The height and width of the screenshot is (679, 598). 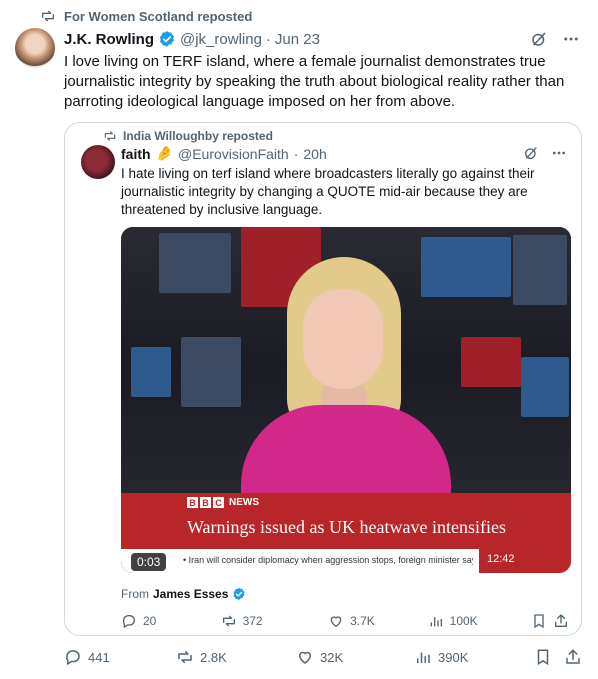 I want to click on tweet-header: J.K. Rowling @jk_rowling · Jun 23, so click(x=192, y=39).